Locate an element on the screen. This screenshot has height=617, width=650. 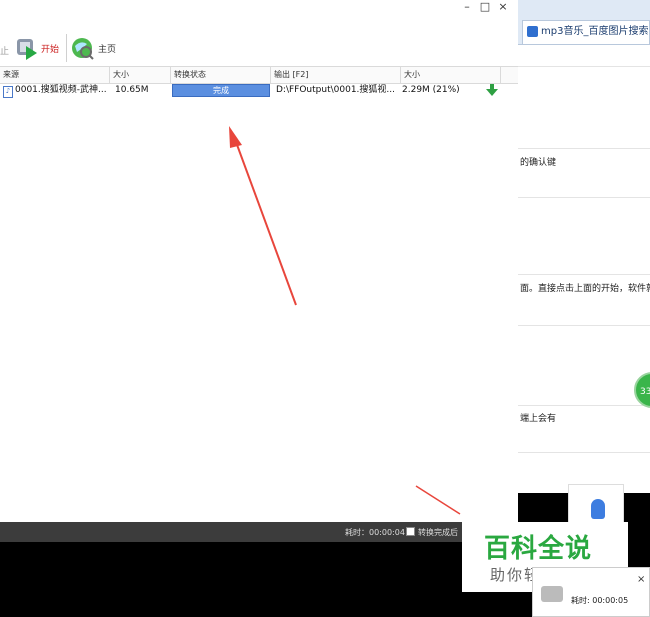
status-strip: 耗时：00:00:04 转换完成后 is located at coordinates (231, 532).